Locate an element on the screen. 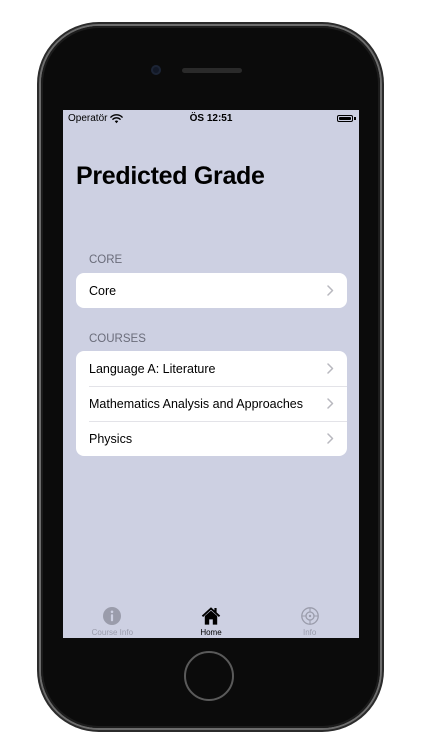 The width and height of the screenshot is (422, 750). tab-label: Course Info is located at coordinates (112, 632).